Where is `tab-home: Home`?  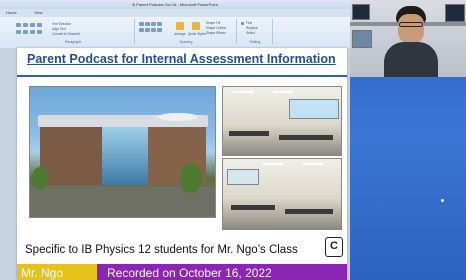
tab-home: Home is located at coordinates (11, 12).